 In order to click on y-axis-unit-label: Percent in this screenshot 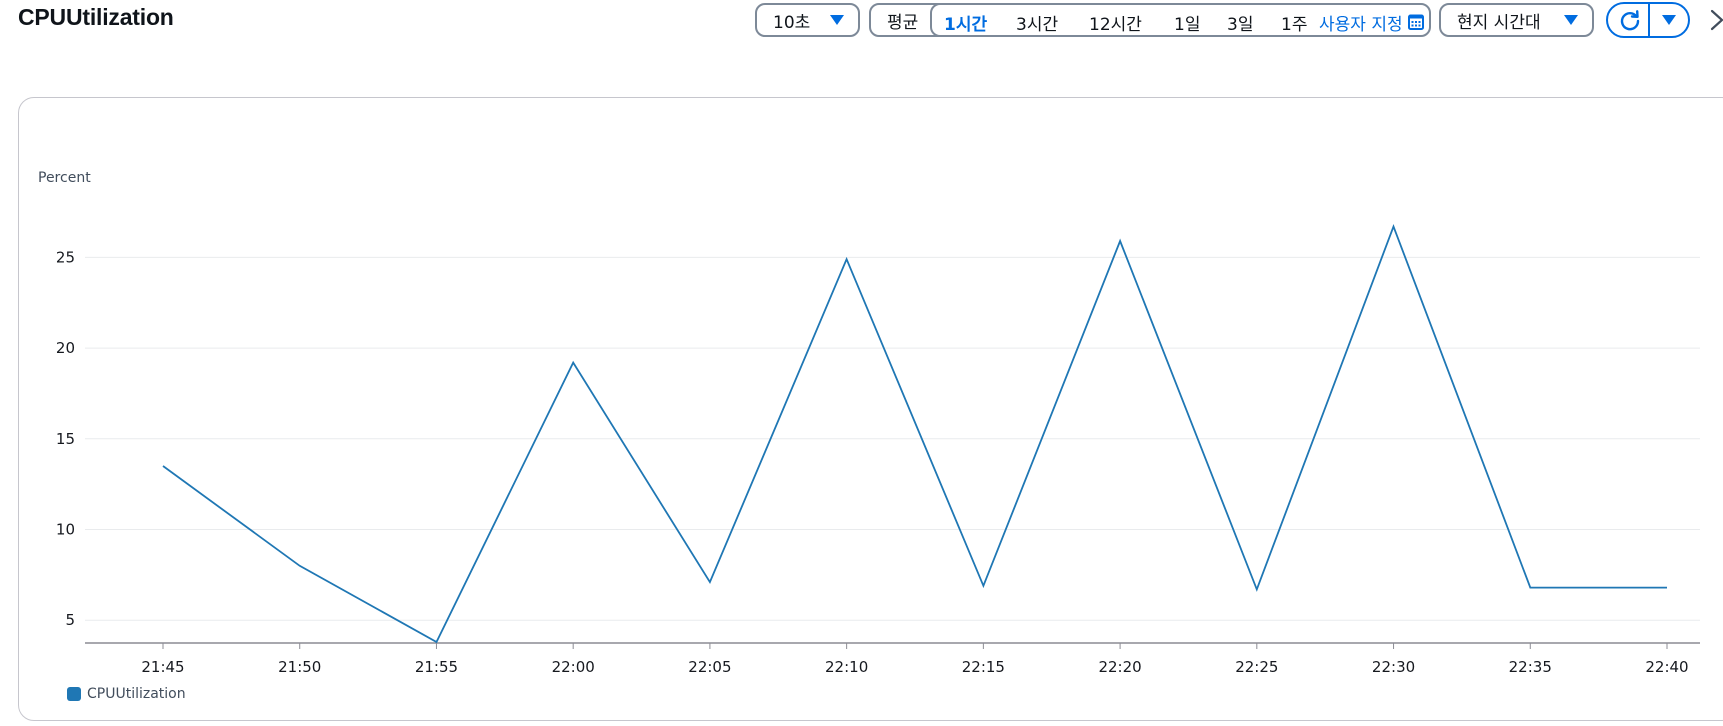, I will do `click(64, 178)`.